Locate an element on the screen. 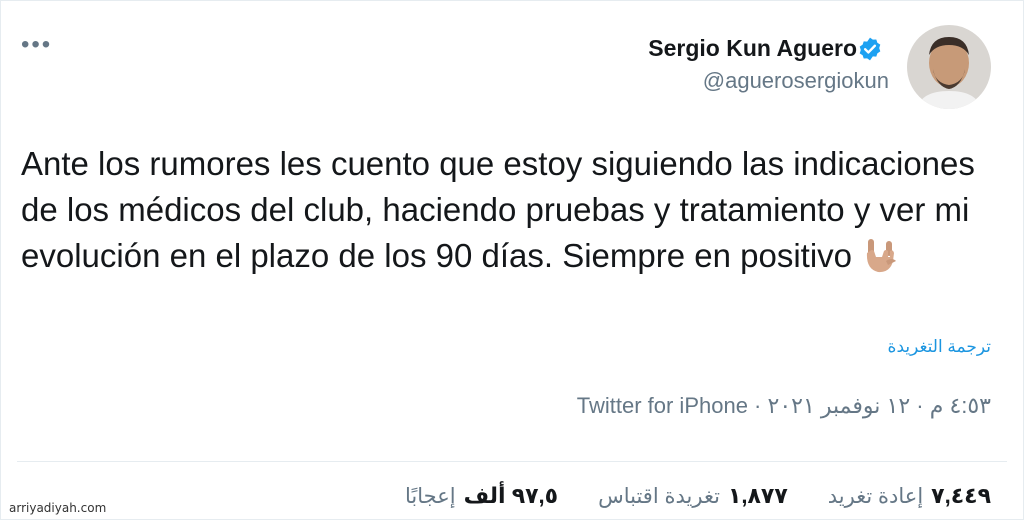 This screenshot has height=520, width=1024. tweet-source-link: Twitter for iPhone is located at coordinates (662, 405).